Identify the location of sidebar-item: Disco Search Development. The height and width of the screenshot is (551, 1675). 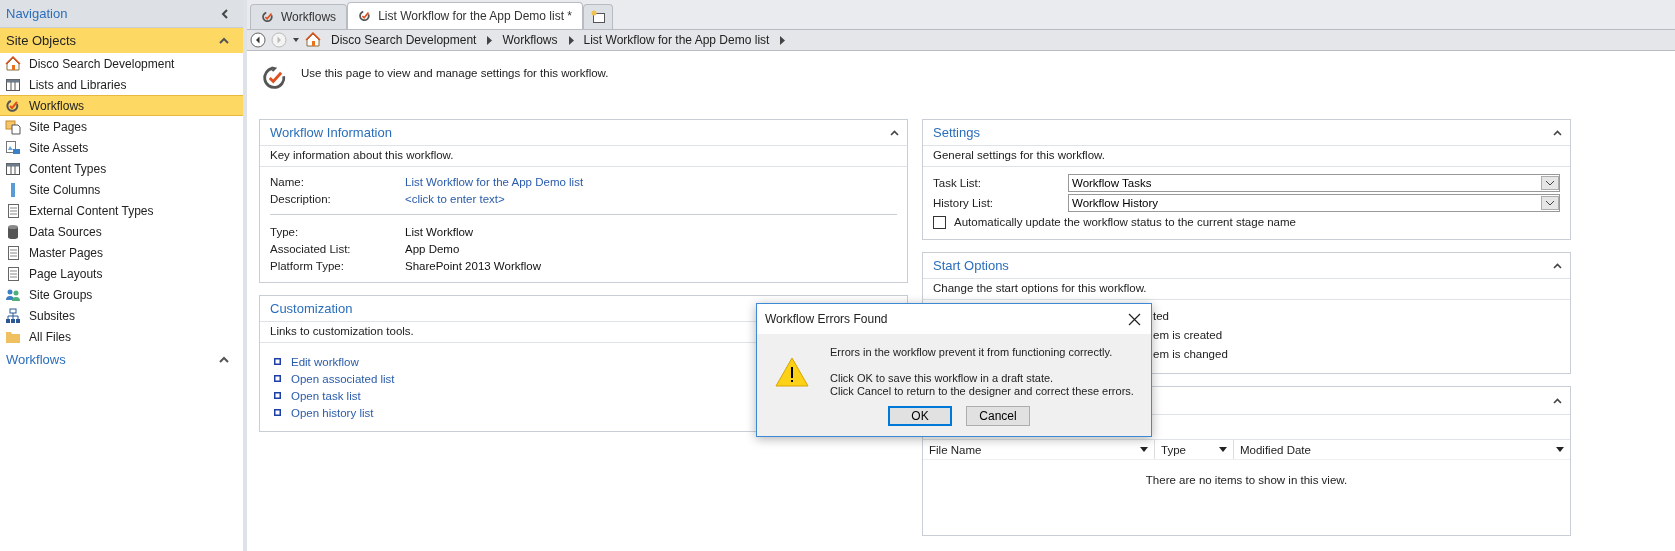
(121, 63).